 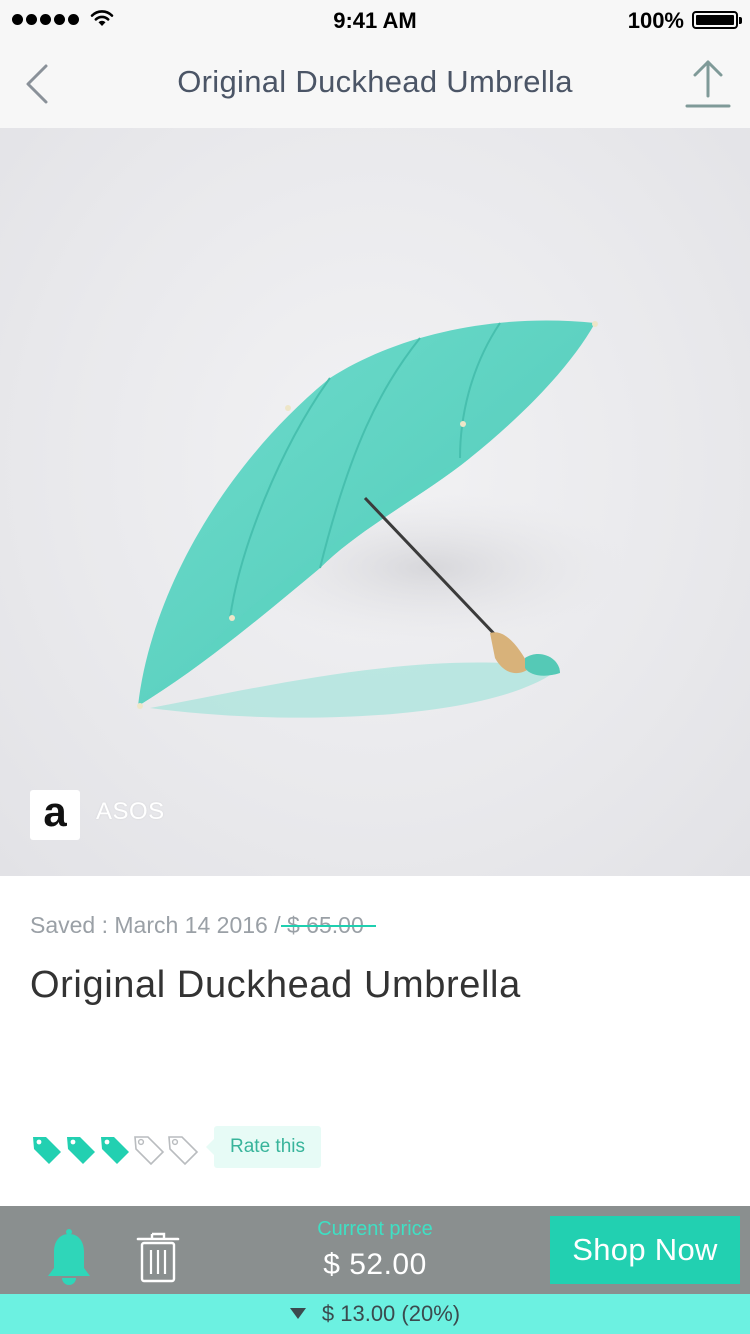 What do you see at coordinates (375, 1264) in the screenshot?
I see `current-price: $ 52.00` at bounding box center [375, 1264].